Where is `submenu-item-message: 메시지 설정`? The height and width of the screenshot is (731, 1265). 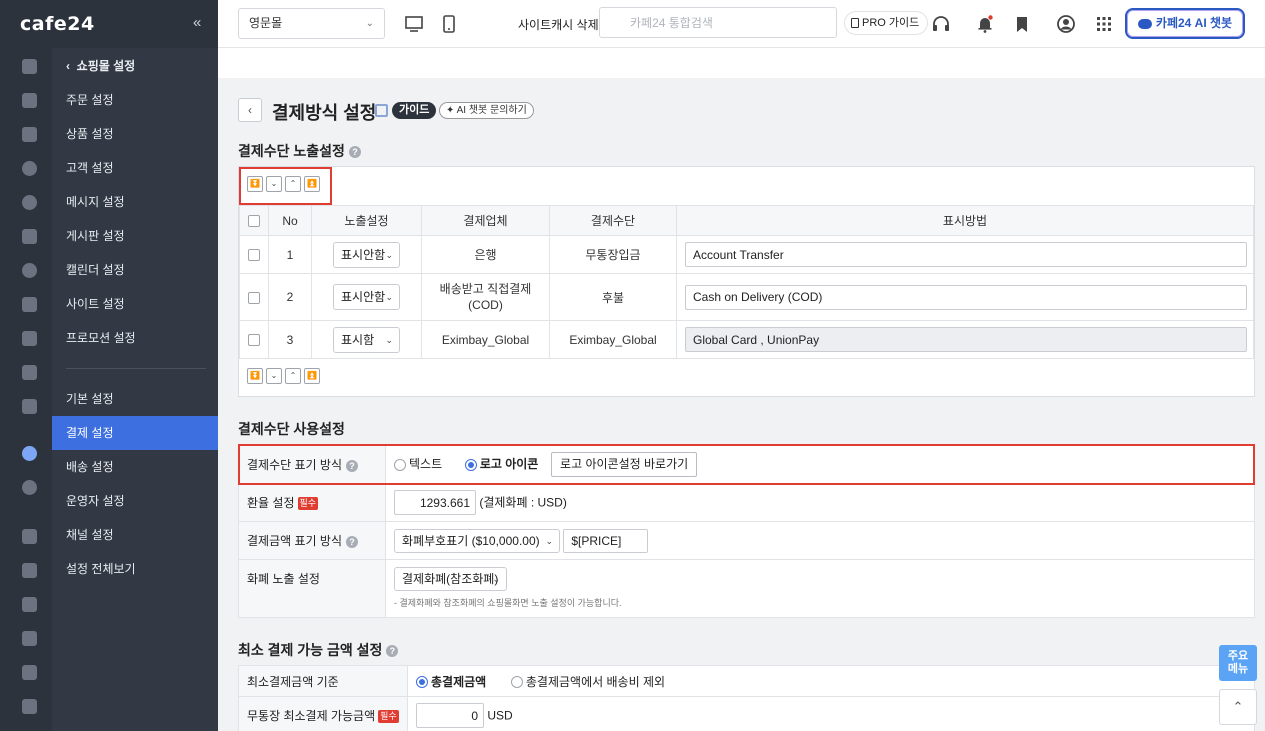
submenu-item-message: 메시지 설정 is located at coordinates (135, 202).